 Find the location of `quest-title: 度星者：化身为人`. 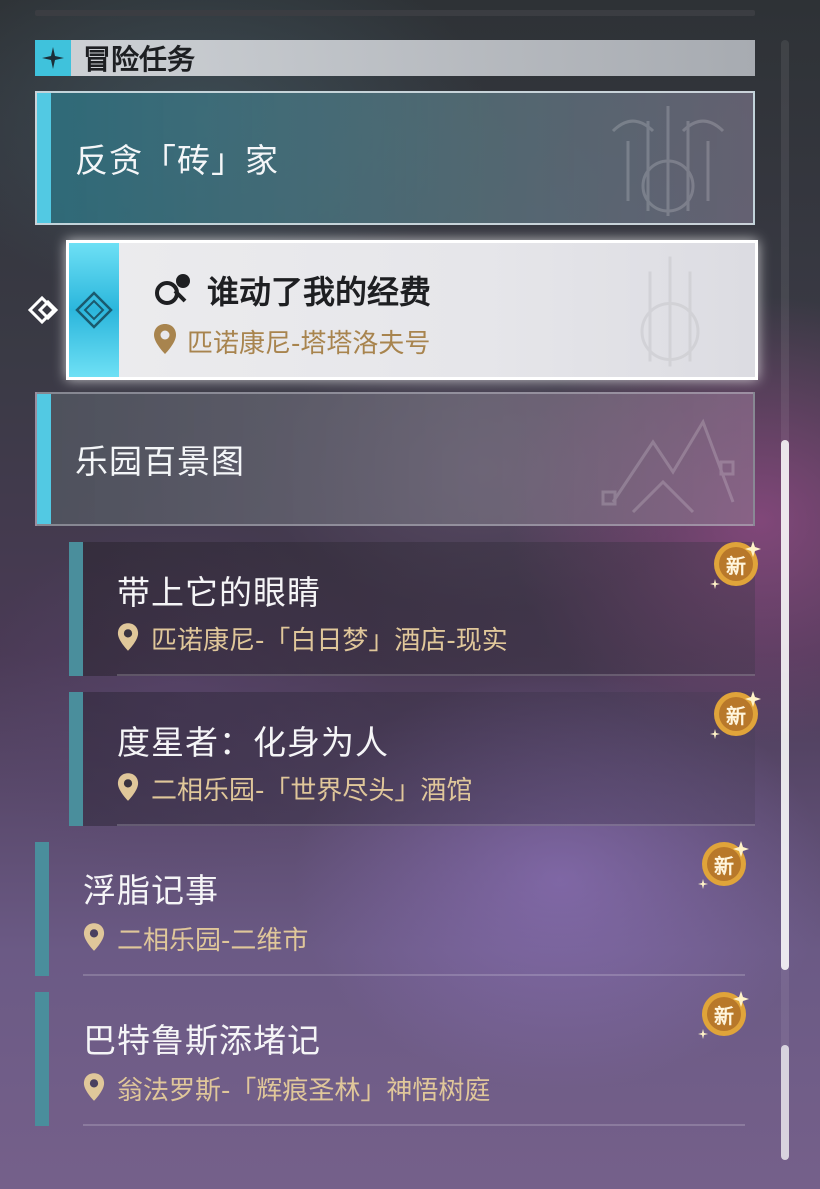

quest-title: 度星者：化身为人 is located at coordinates (253, 742).